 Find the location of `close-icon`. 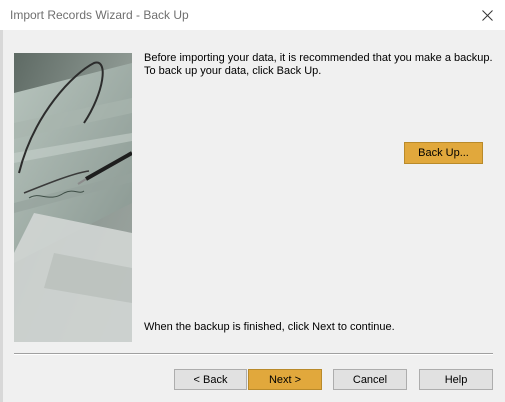

close-icon is located at coordinates (487, 15).